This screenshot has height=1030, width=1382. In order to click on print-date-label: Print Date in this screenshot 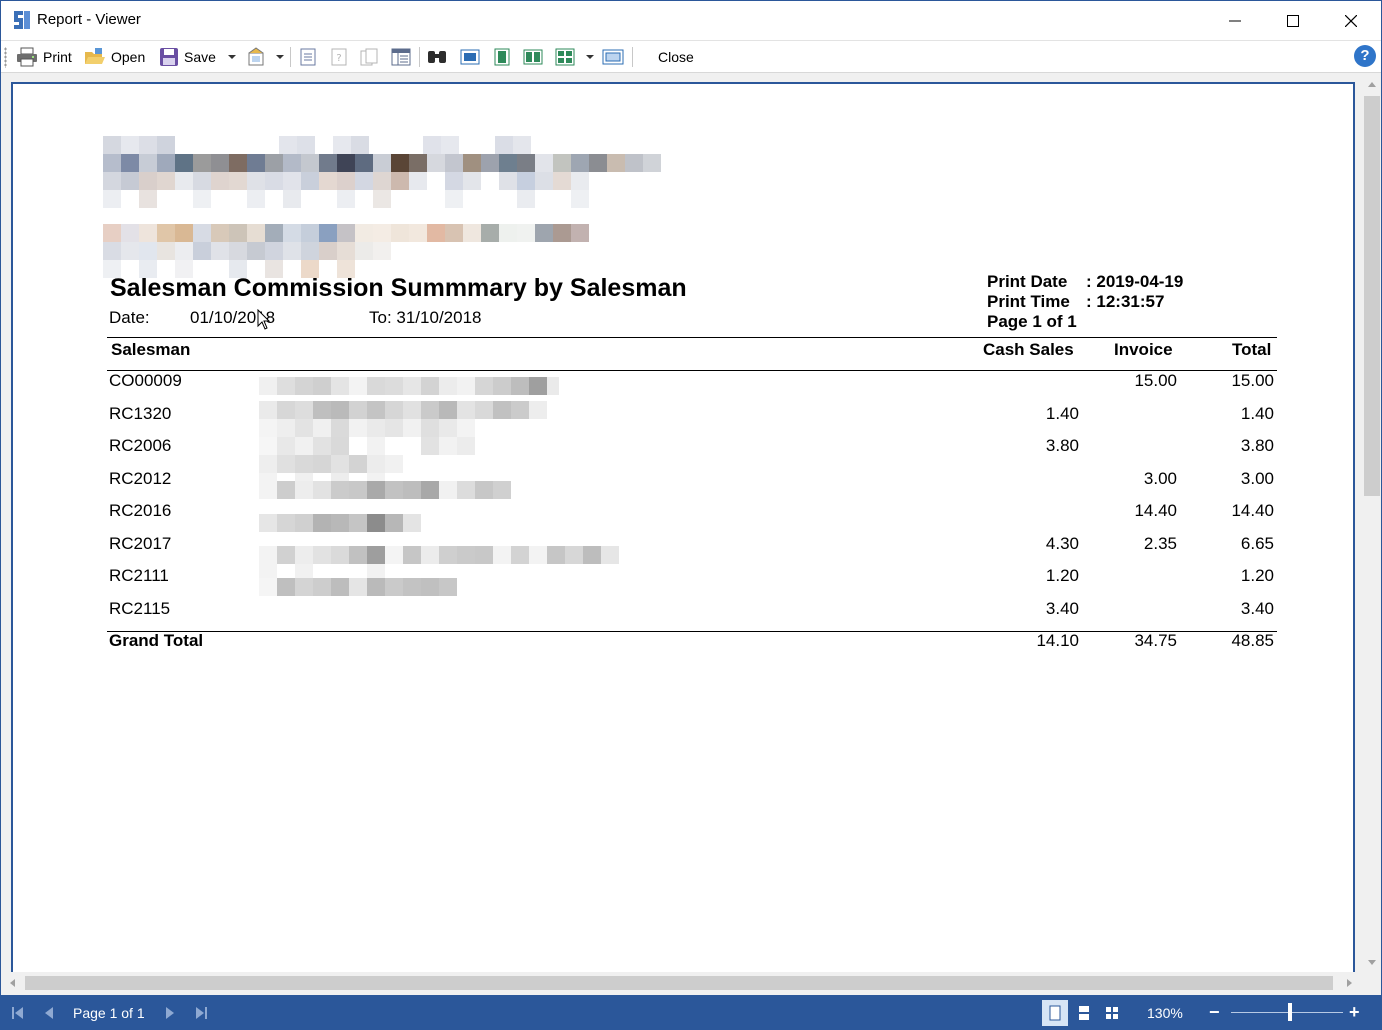, I will do `click(1027, 281)`.